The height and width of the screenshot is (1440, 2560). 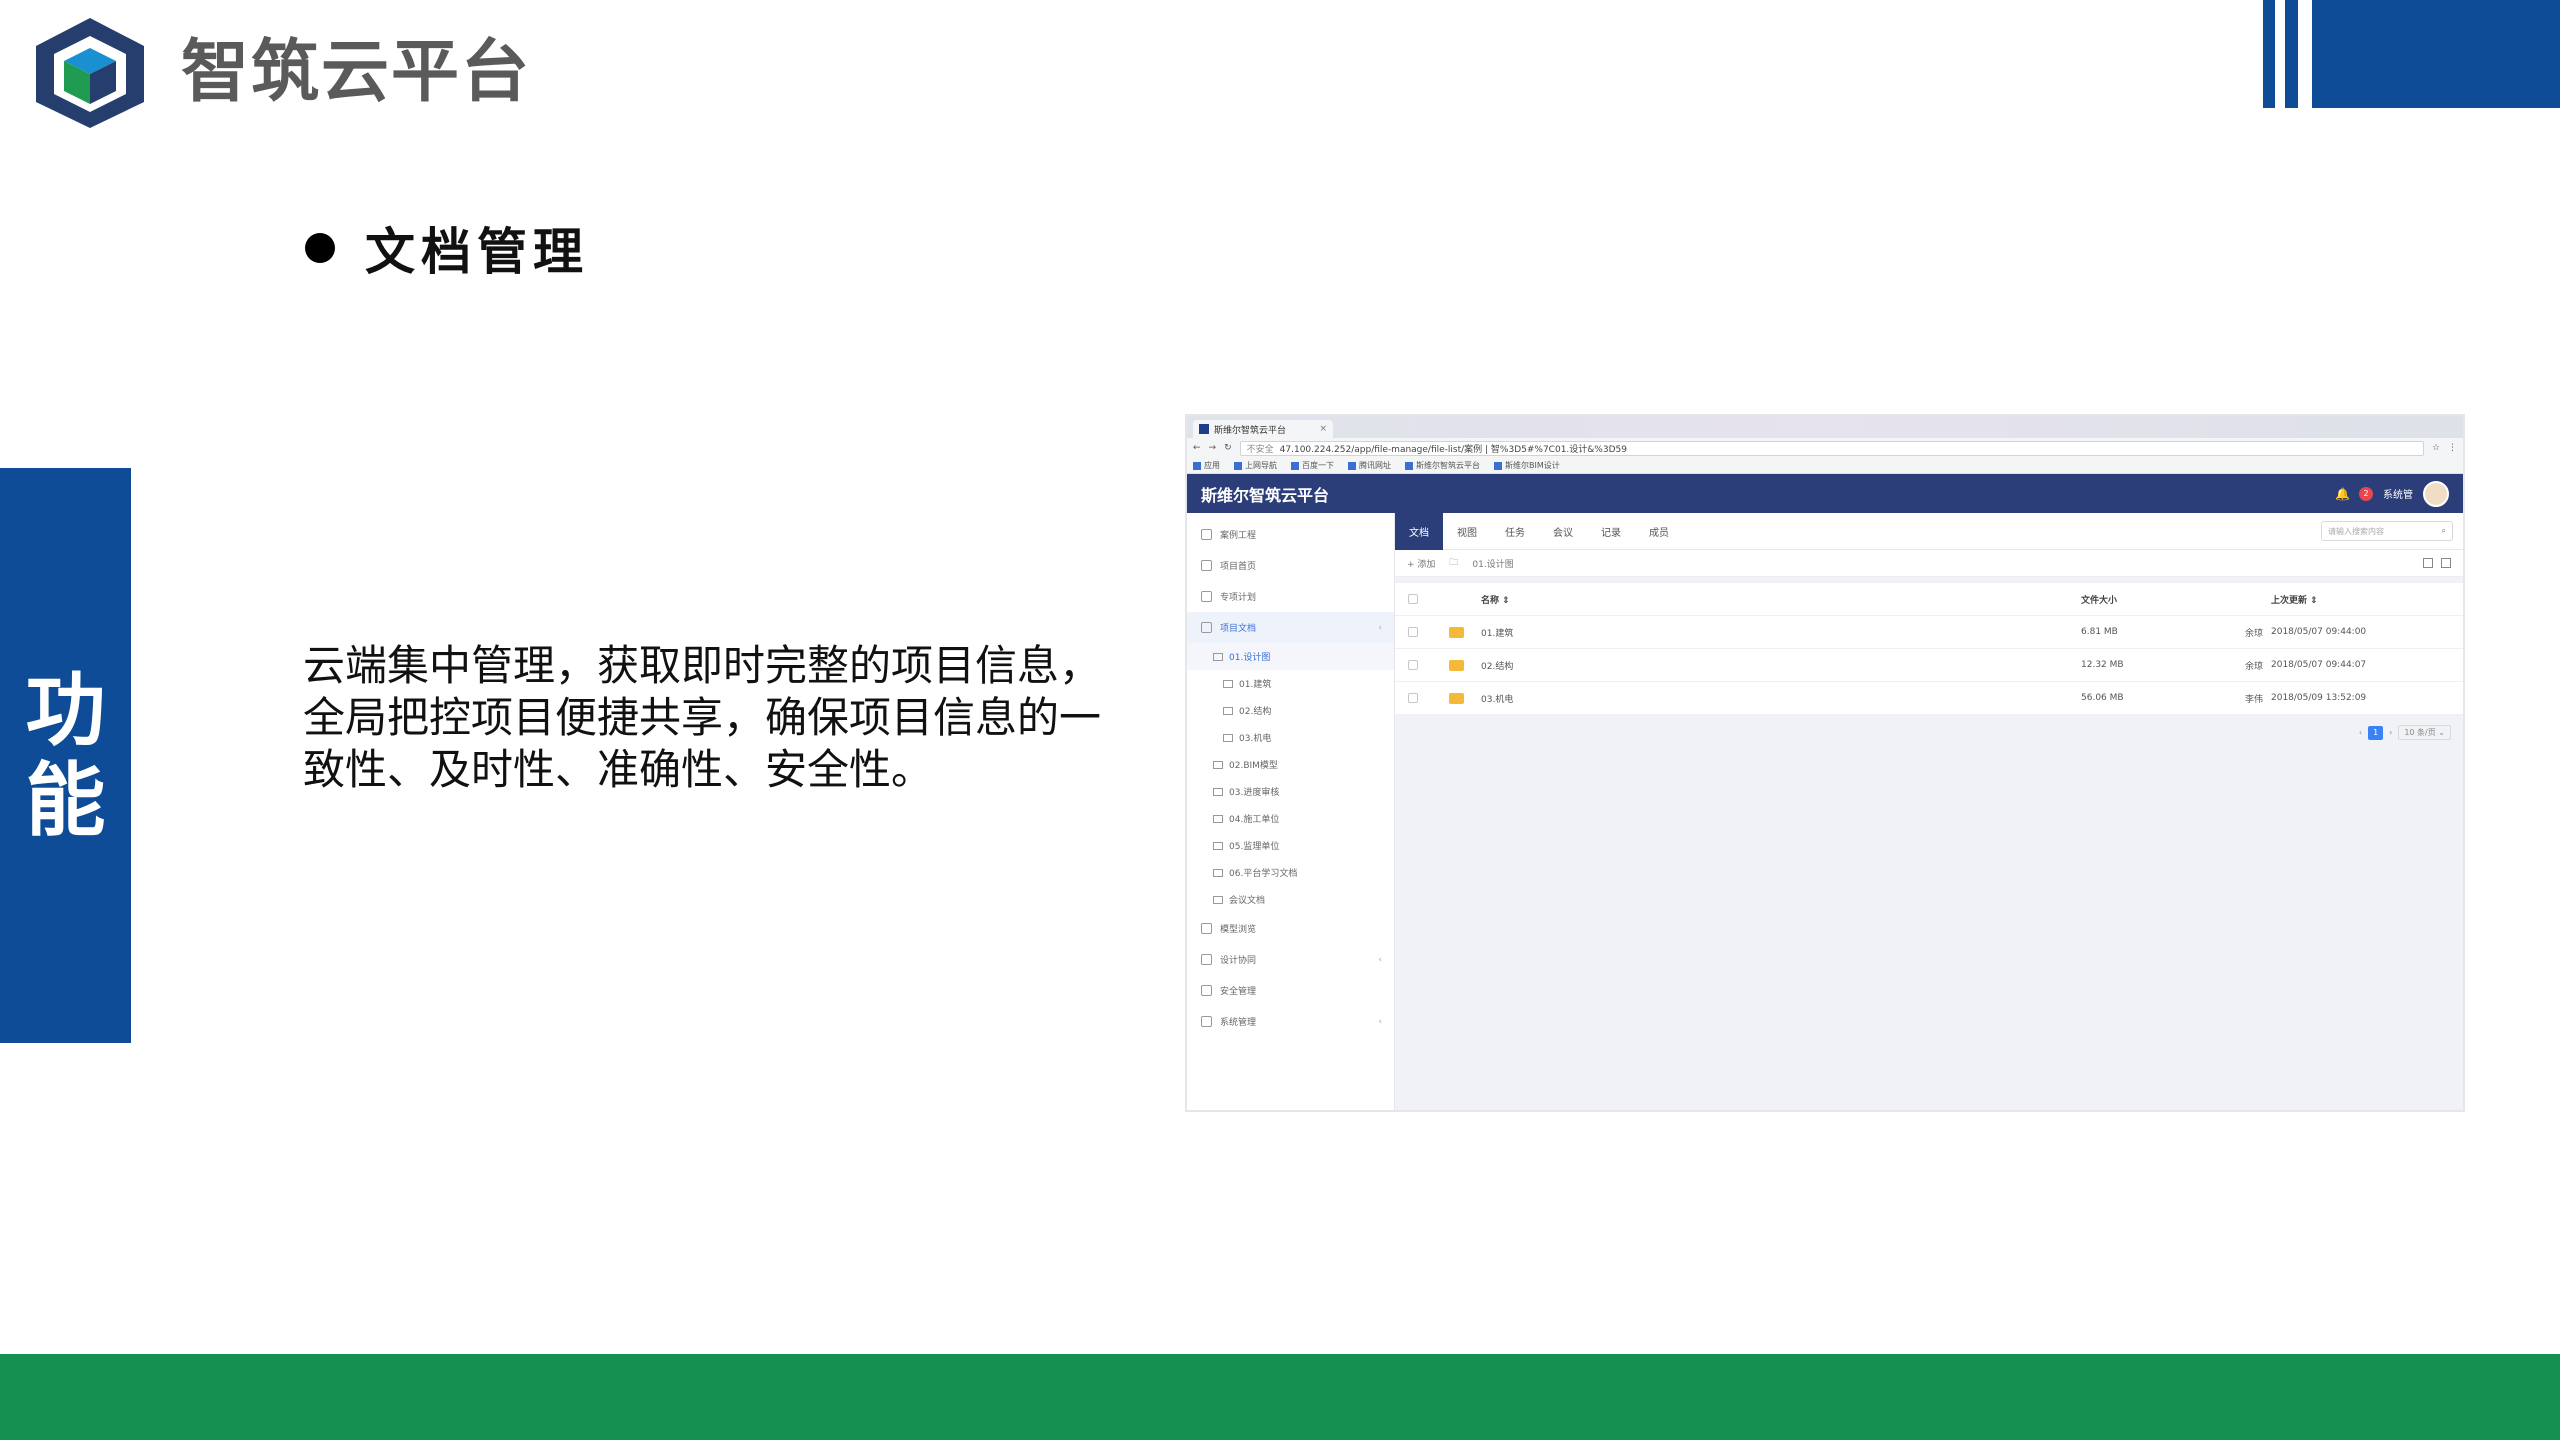 I want to click on reload-icon: ↻, so click(x=1228, y=448).